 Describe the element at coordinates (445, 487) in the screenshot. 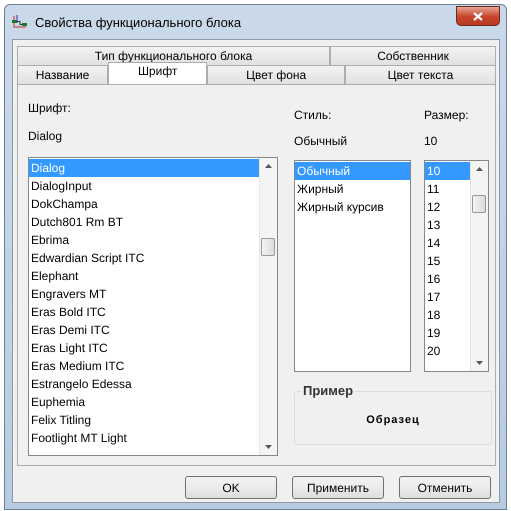

I see `cancel-button: Отменить` at that location.